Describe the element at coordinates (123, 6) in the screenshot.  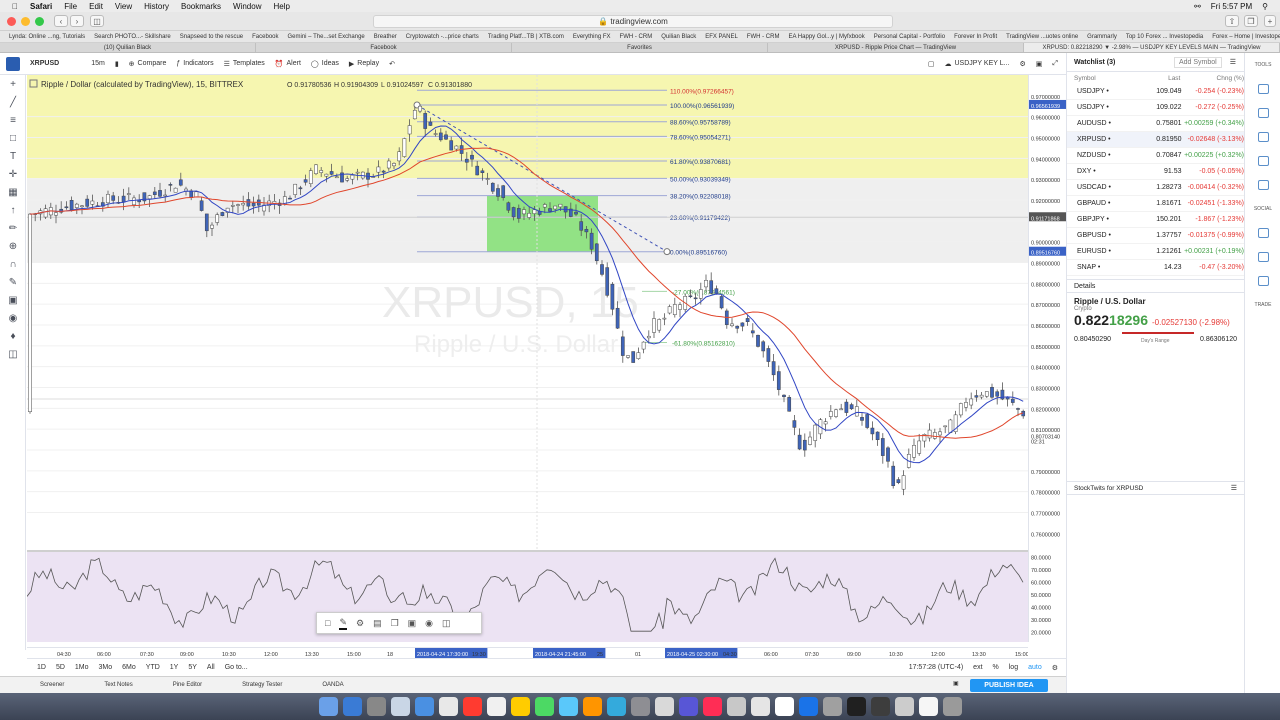
I see `menu-view: View` at that location.